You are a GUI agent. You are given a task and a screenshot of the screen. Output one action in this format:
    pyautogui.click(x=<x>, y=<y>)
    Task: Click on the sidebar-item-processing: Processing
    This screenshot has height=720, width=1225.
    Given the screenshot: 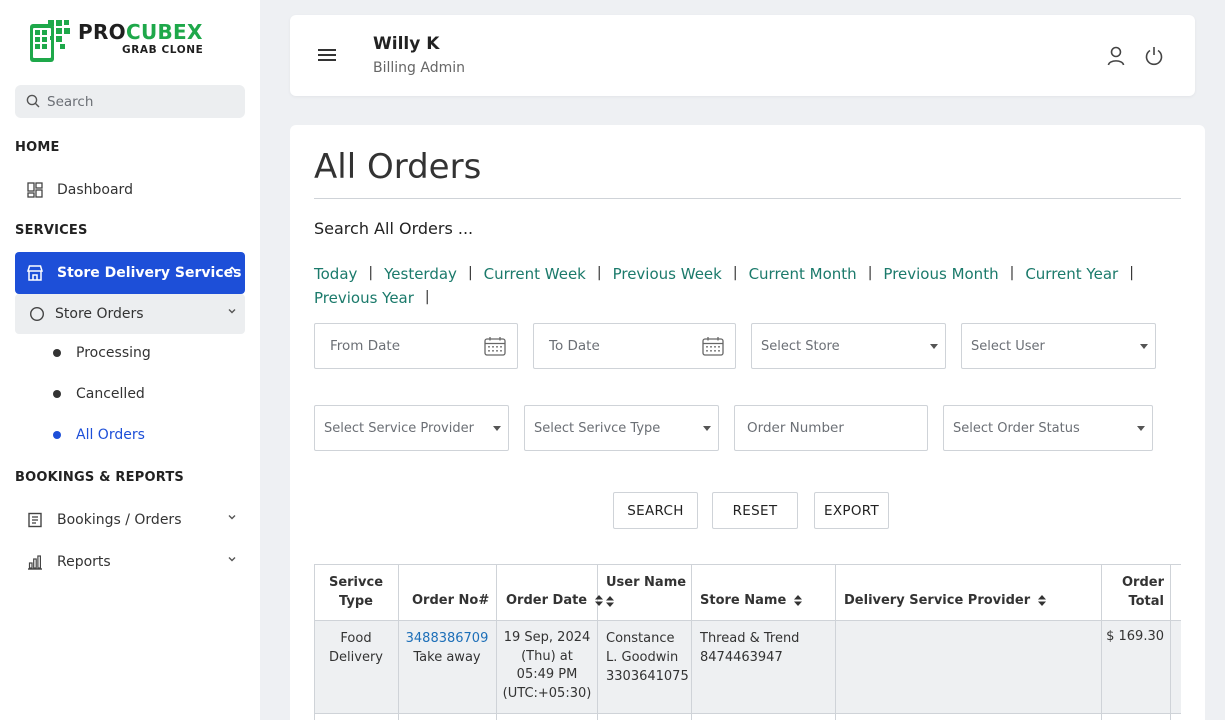 What is the action you would take?
    pyautogui.click(x=102, y=353)
    